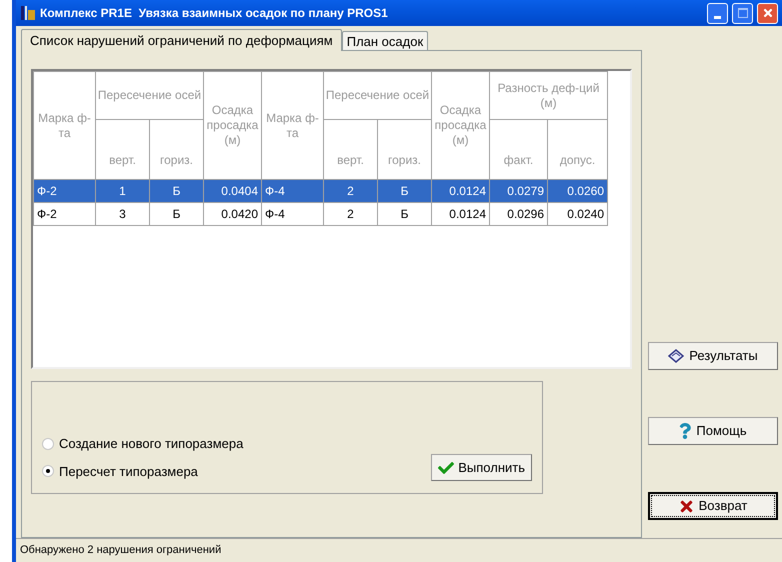 This screenshot has height=562, width=782. What do you see at coordinates (446, 468) in the screenshot?
I see `check-icon` at bounding box center [446, 468].